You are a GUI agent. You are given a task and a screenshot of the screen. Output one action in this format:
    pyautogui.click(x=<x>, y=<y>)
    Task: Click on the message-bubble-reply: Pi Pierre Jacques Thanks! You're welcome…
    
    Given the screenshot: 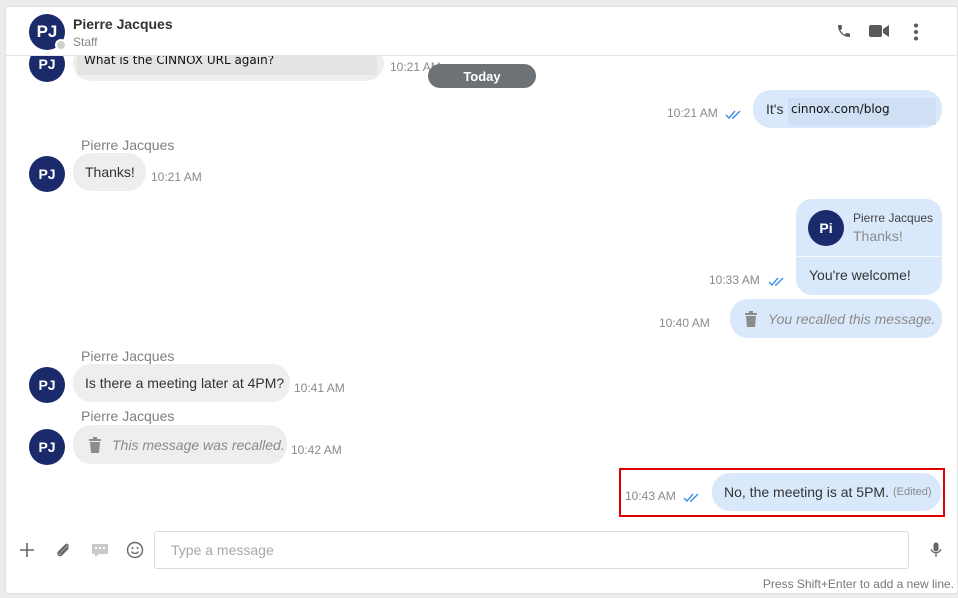 What is the action you would take?
    pyautogui.click(x=869, y=247)
    